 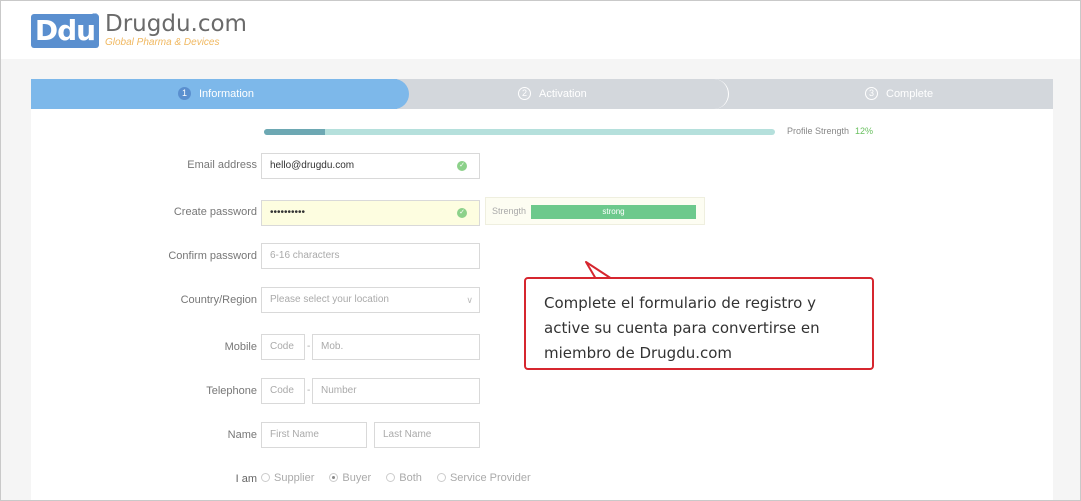 What do you see at coordinates (719, 94) in the screenshot?
I see `step-divider` at bounding box center [719, 94].